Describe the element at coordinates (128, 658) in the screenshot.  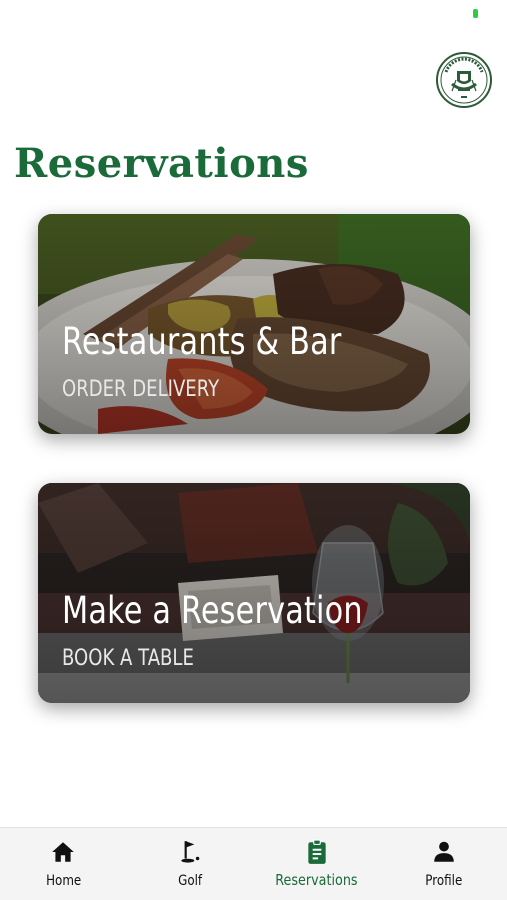
I see `card-subtitle: BOOK A TABLE` at that location.